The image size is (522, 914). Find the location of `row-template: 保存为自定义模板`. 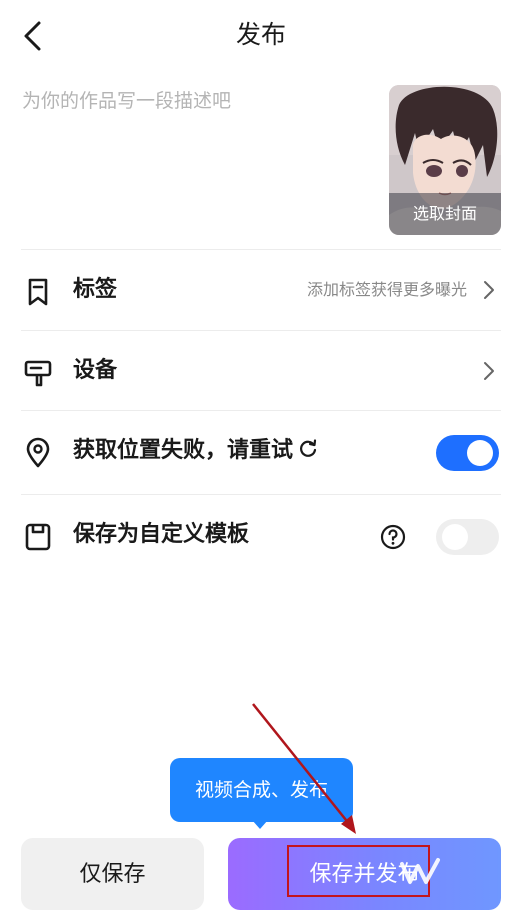

row-template: 保存为自定义模板 is located at coordinates (261, 534).